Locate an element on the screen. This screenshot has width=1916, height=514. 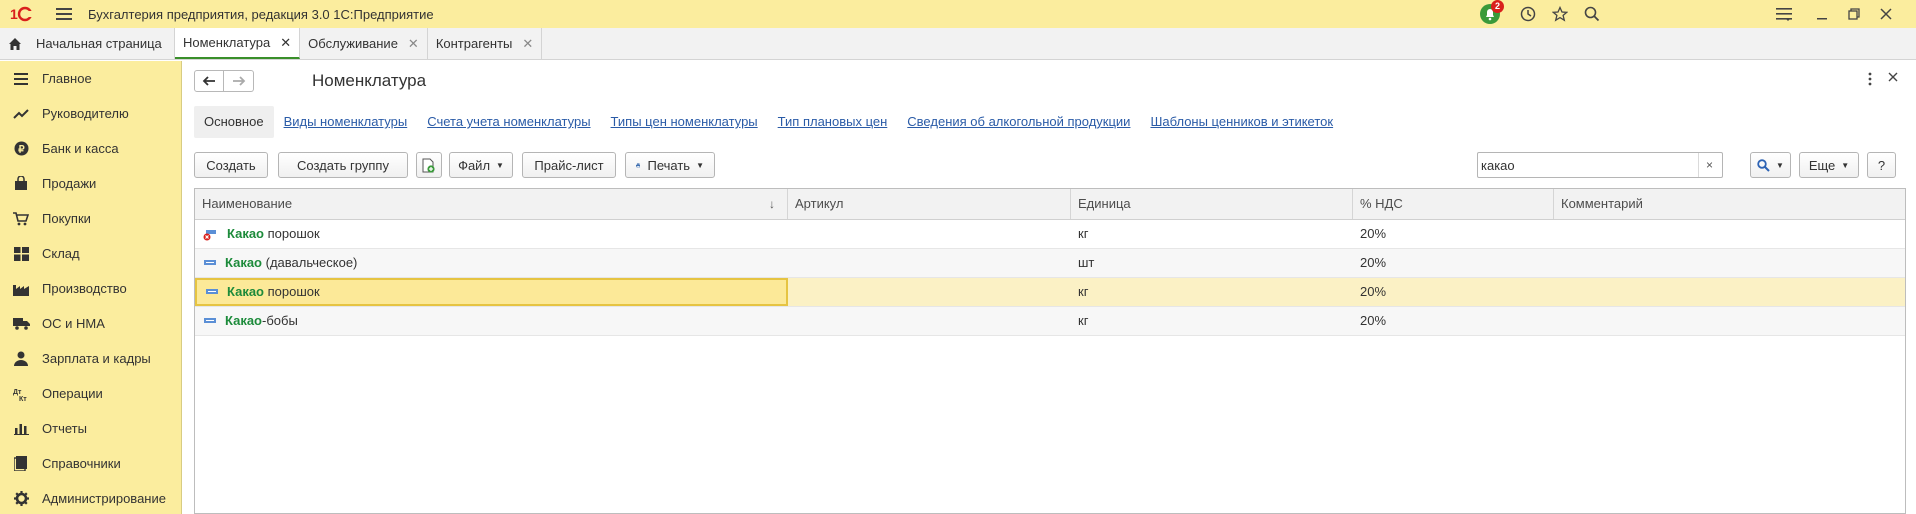
table-row-selected: Какао порошок кг 20% is located at coordinates (1050, 292).